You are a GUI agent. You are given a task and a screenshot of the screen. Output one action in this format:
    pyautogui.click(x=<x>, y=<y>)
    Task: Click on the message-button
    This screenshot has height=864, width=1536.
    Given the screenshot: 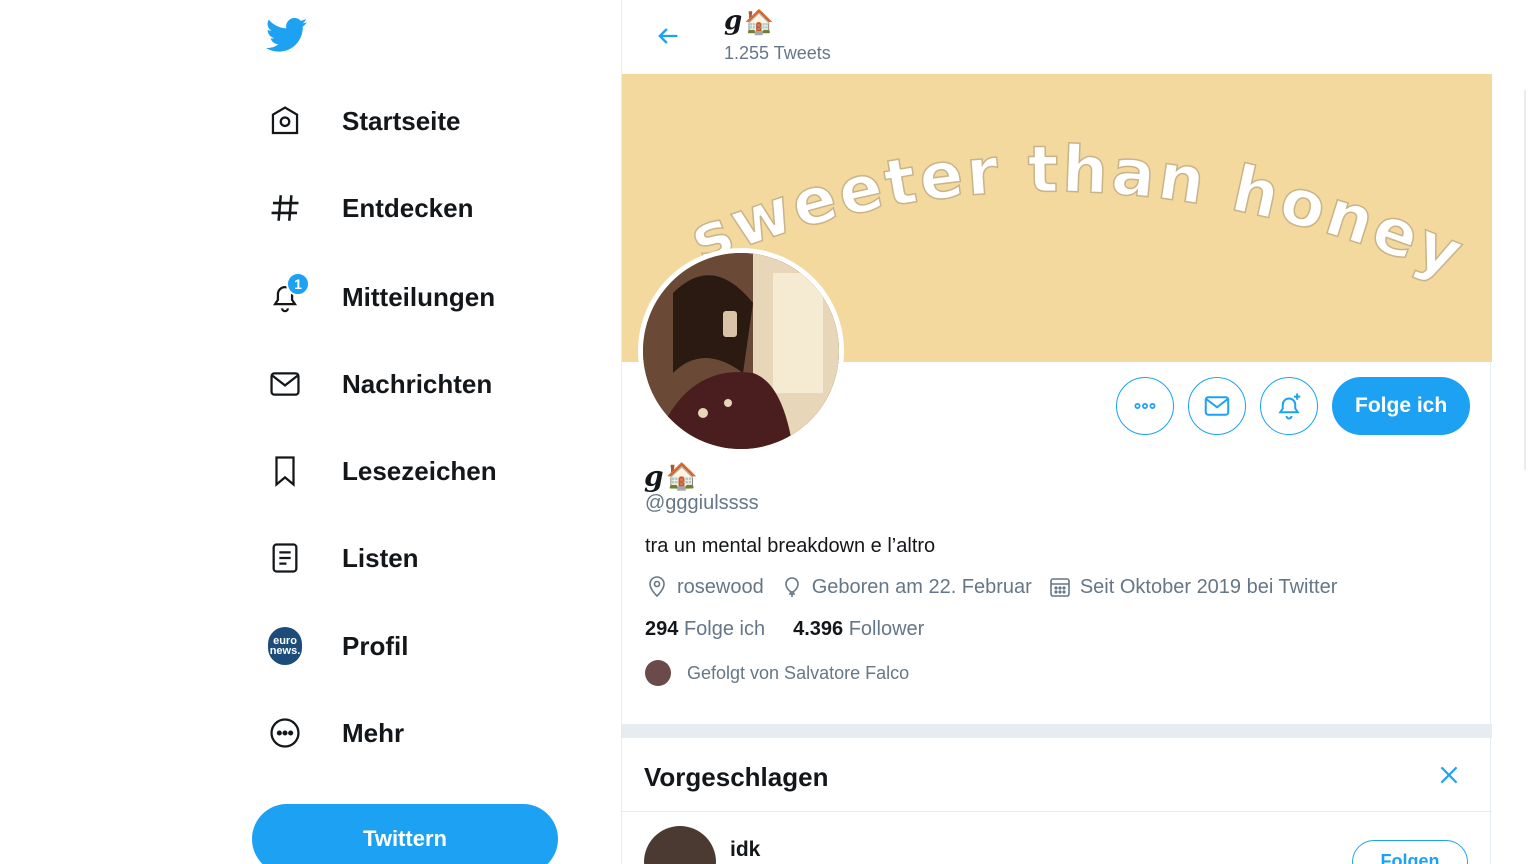 What is the action you would take?
    pyautogui.click(x=1217, y=406)
    